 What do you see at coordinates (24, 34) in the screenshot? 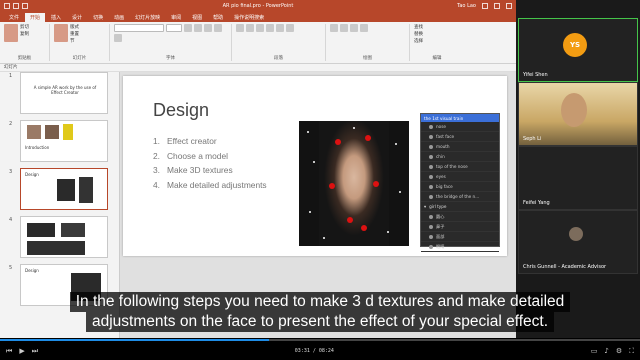
I see `copy-button: 复制` at bounding box center [24, 34].